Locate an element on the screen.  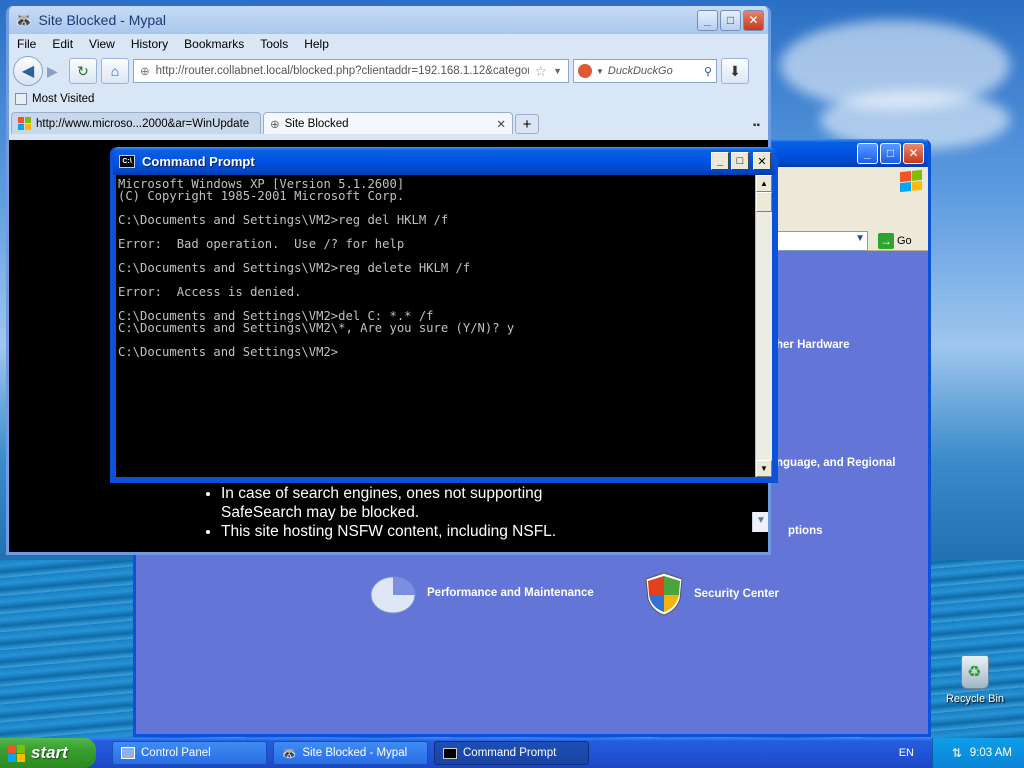
browser-titlebar: 🦝 Site Blocked - Mypal _ □ ✕ is located at coordinates (388, 20).